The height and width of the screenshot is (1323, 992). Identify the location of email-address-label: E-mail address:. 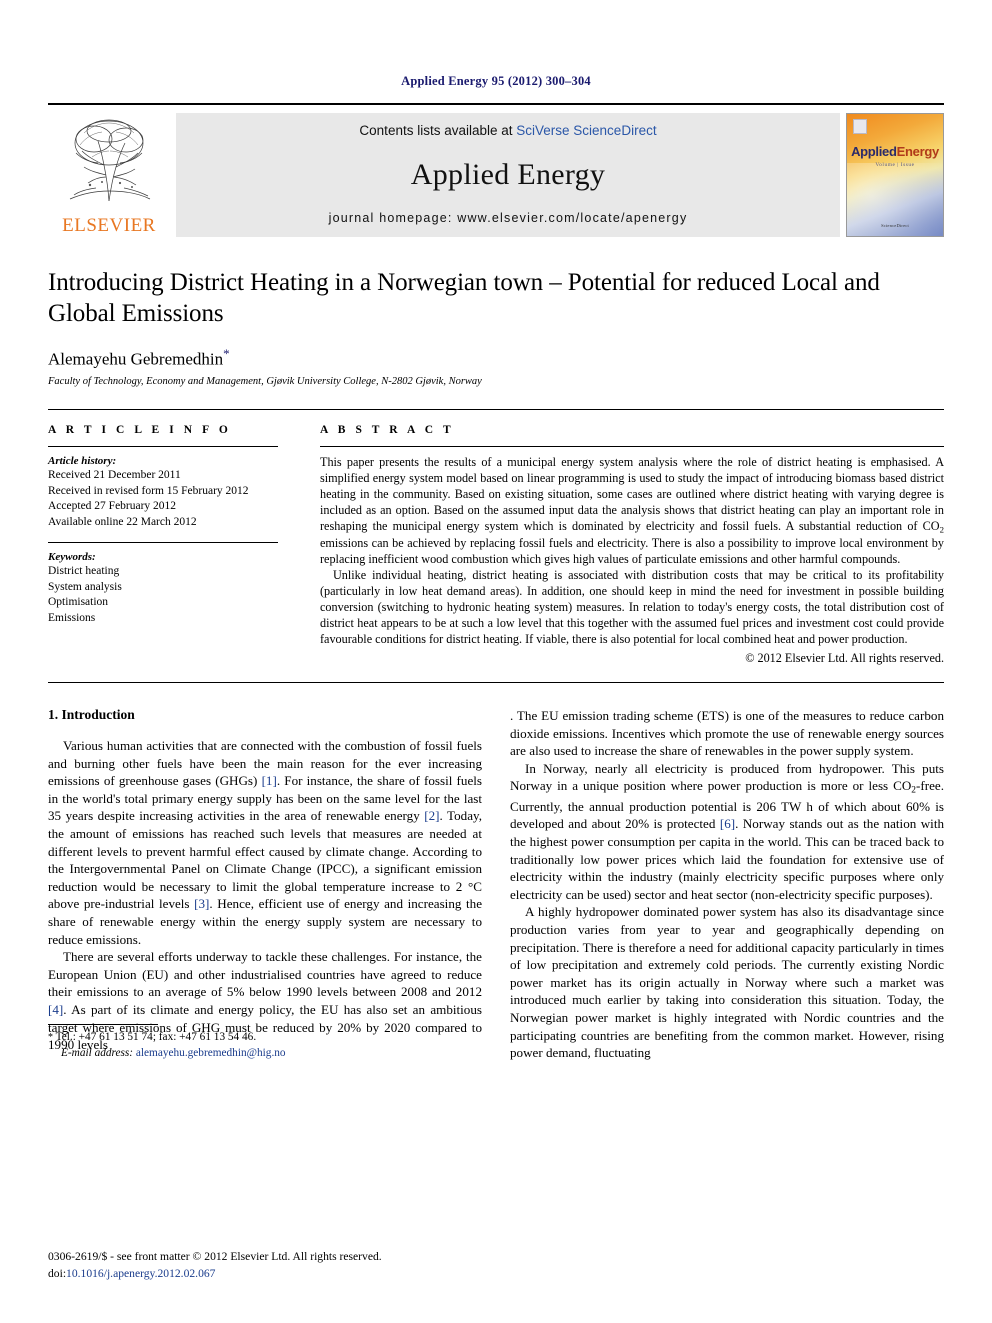
(97, 1053).